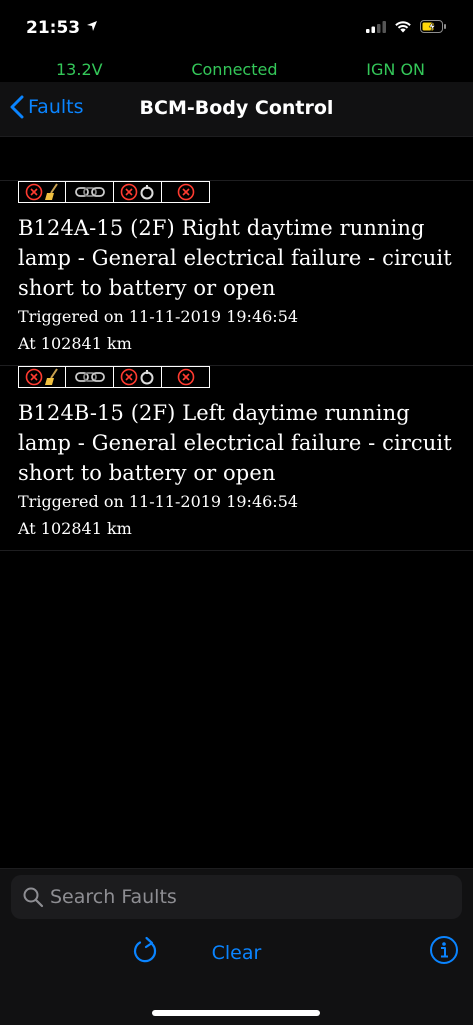 This screenshot has width=473, height=1025. I want to click on clear-button: Clear, so click(237, 953).